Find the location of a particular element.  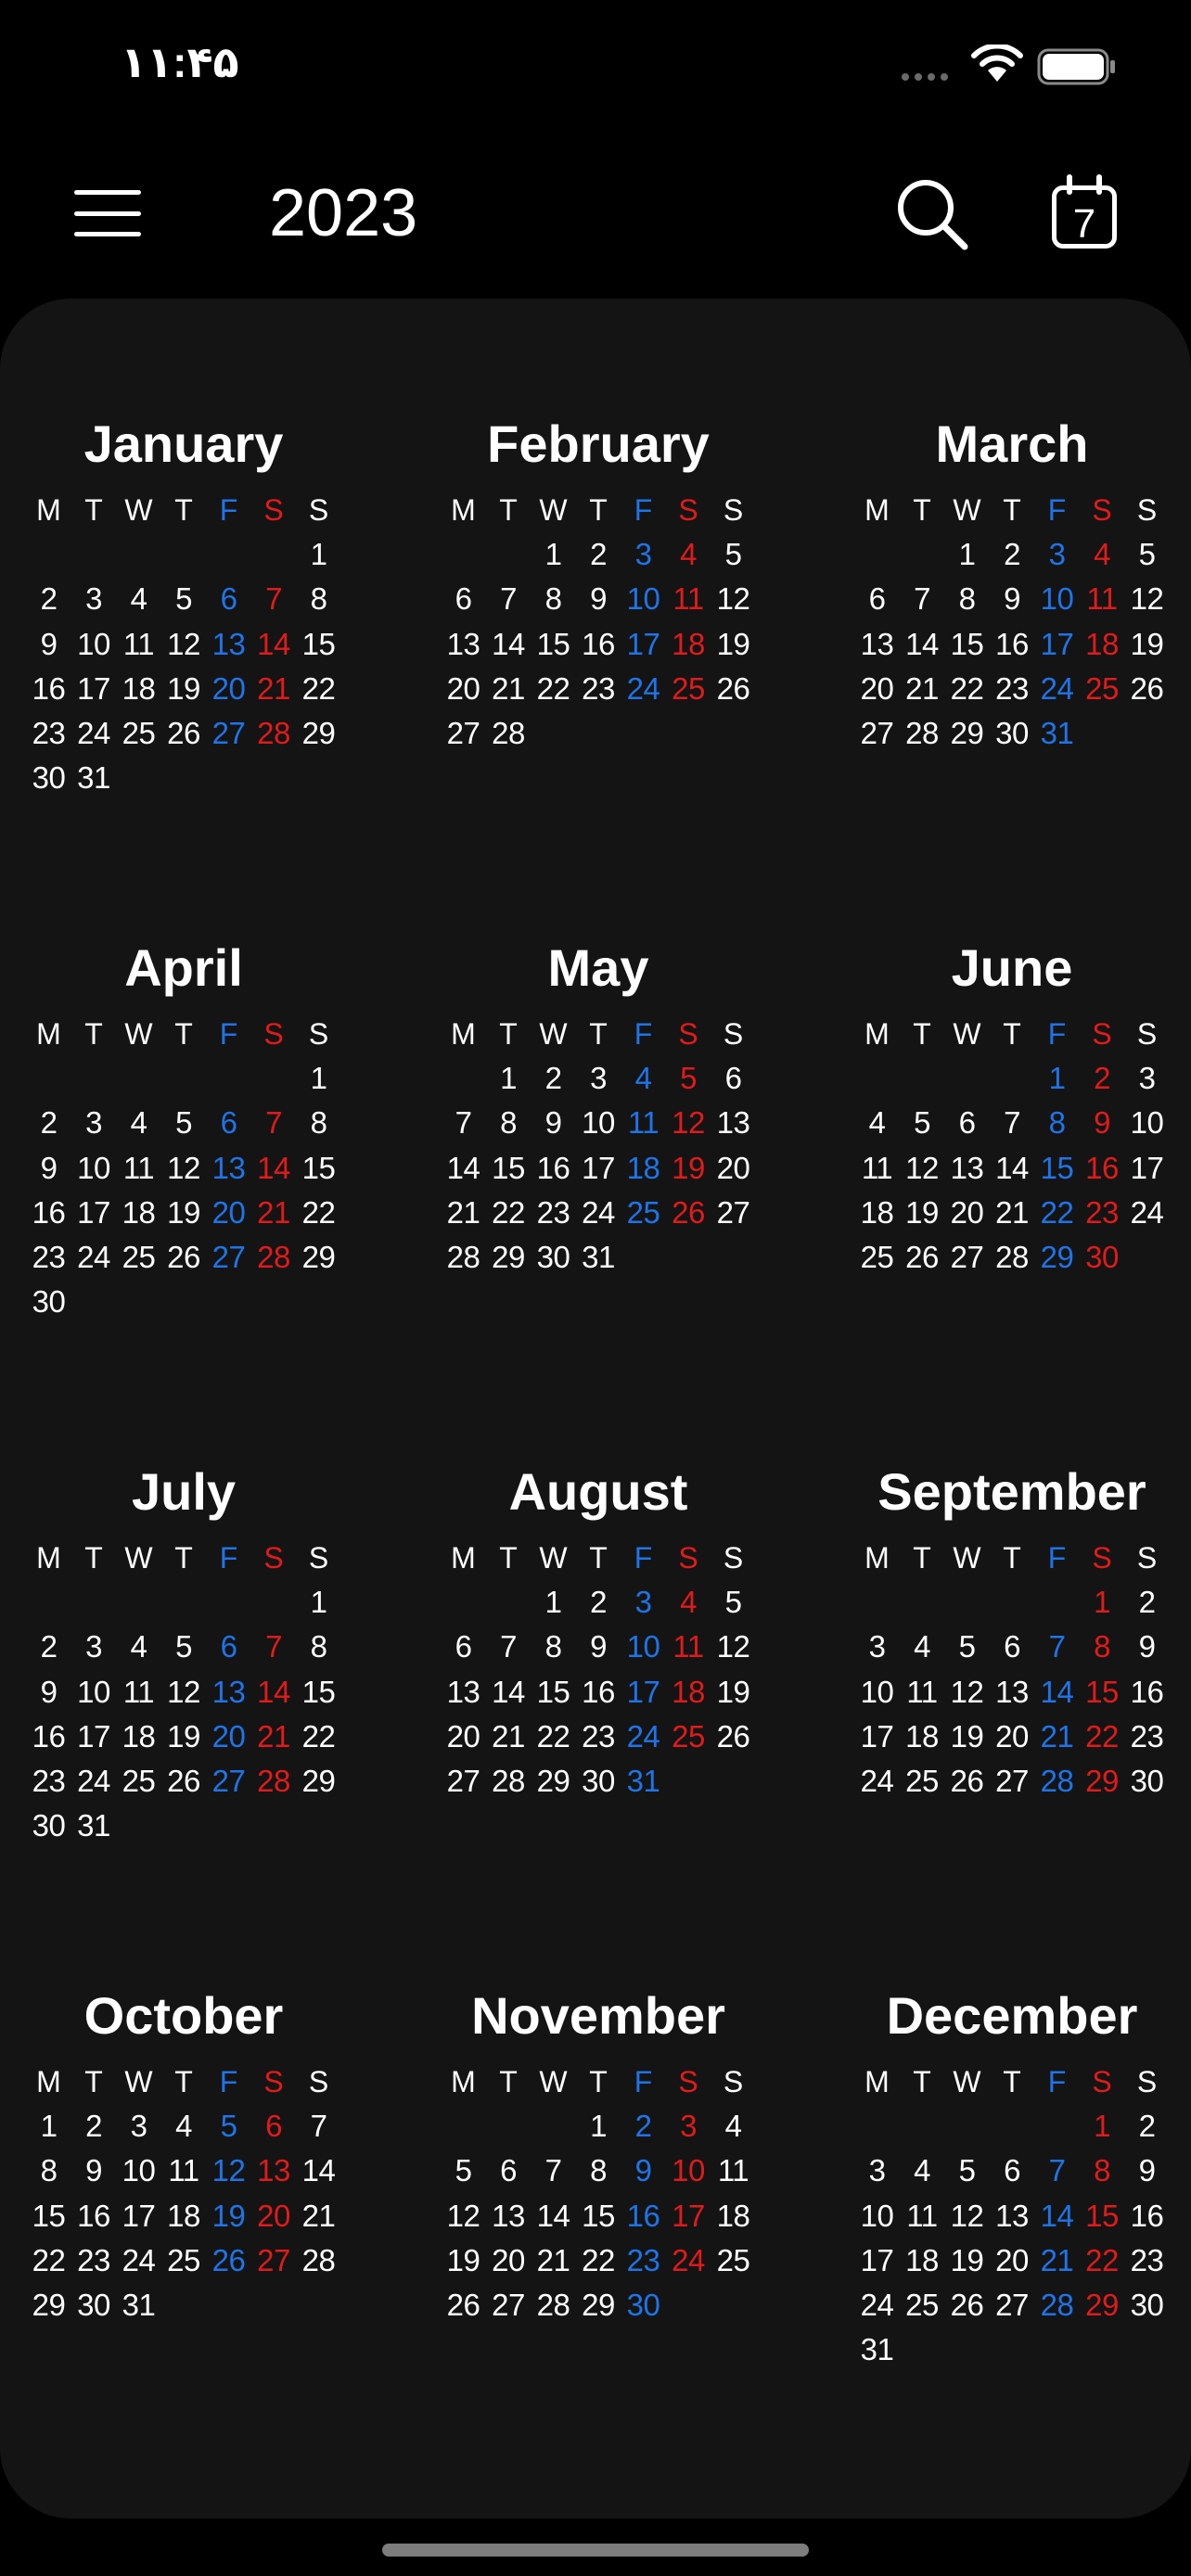

day-cell: 19 is located at coordinates (184, 1213).